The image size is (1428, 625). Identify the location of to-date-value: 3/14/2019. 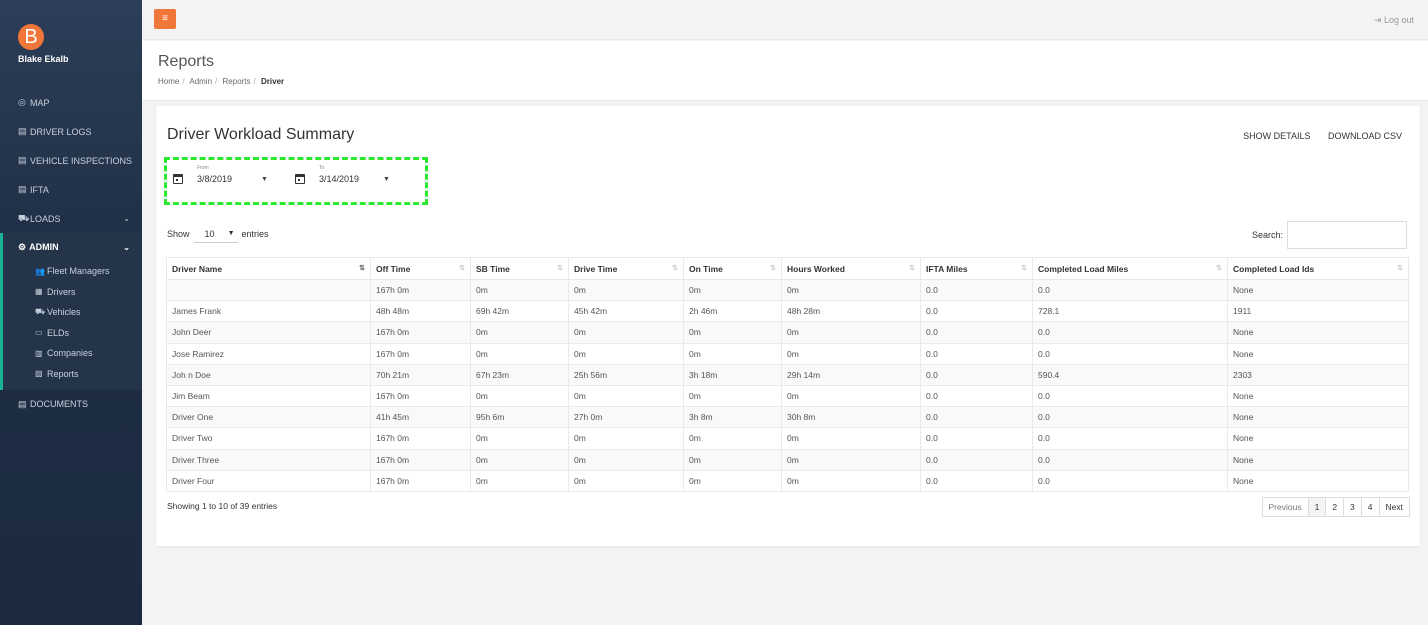
(351, 179).